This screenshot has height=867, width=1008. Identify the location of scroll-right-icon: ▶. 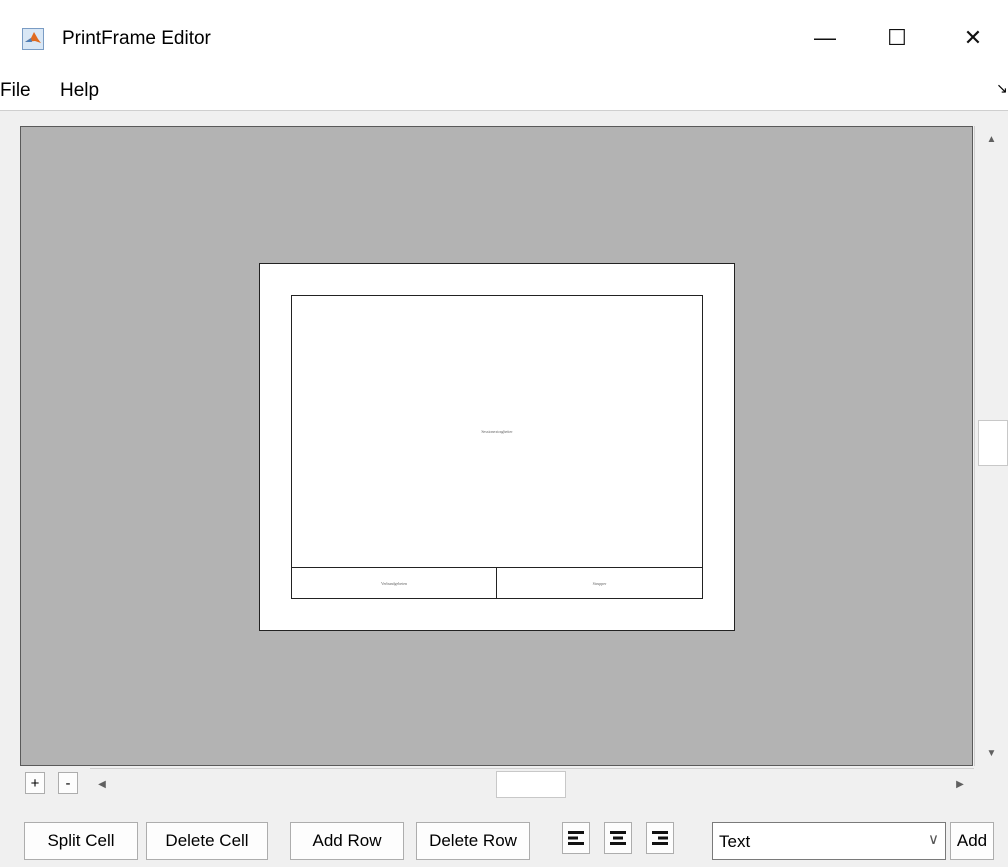
(960, 784).